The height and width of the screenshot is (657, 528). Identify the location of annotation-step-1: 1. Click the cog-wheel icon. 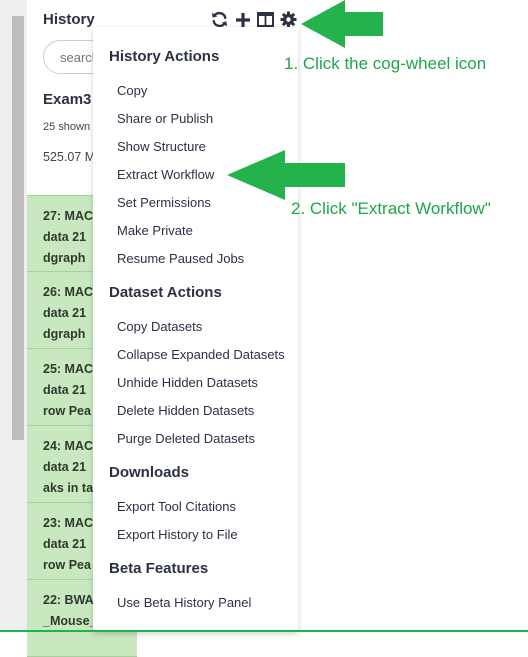
(385, 63).